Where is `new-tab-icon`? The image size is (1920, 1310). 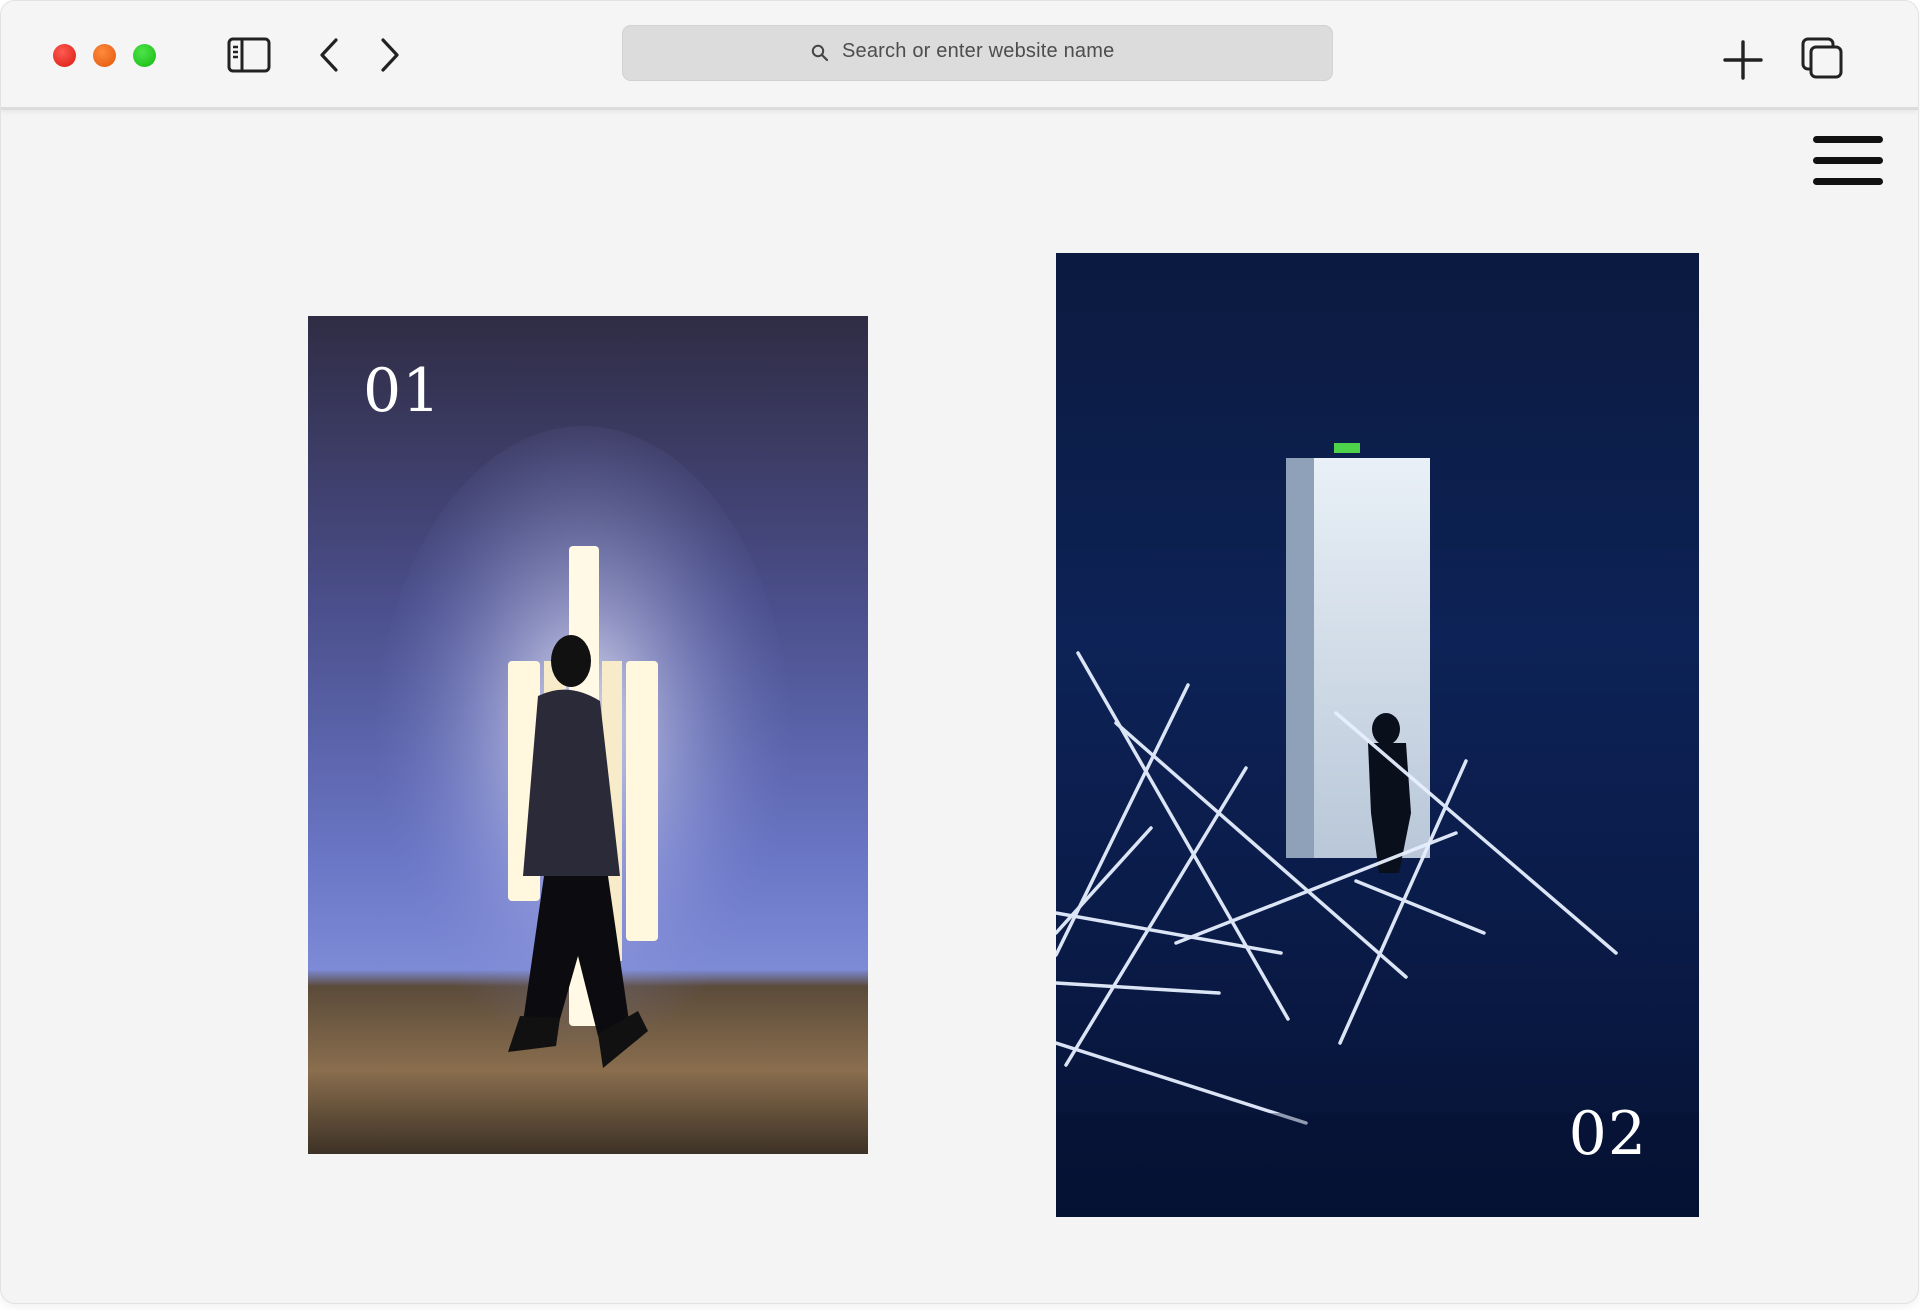
new-tab-icon is located at coordinates (1743, 60).